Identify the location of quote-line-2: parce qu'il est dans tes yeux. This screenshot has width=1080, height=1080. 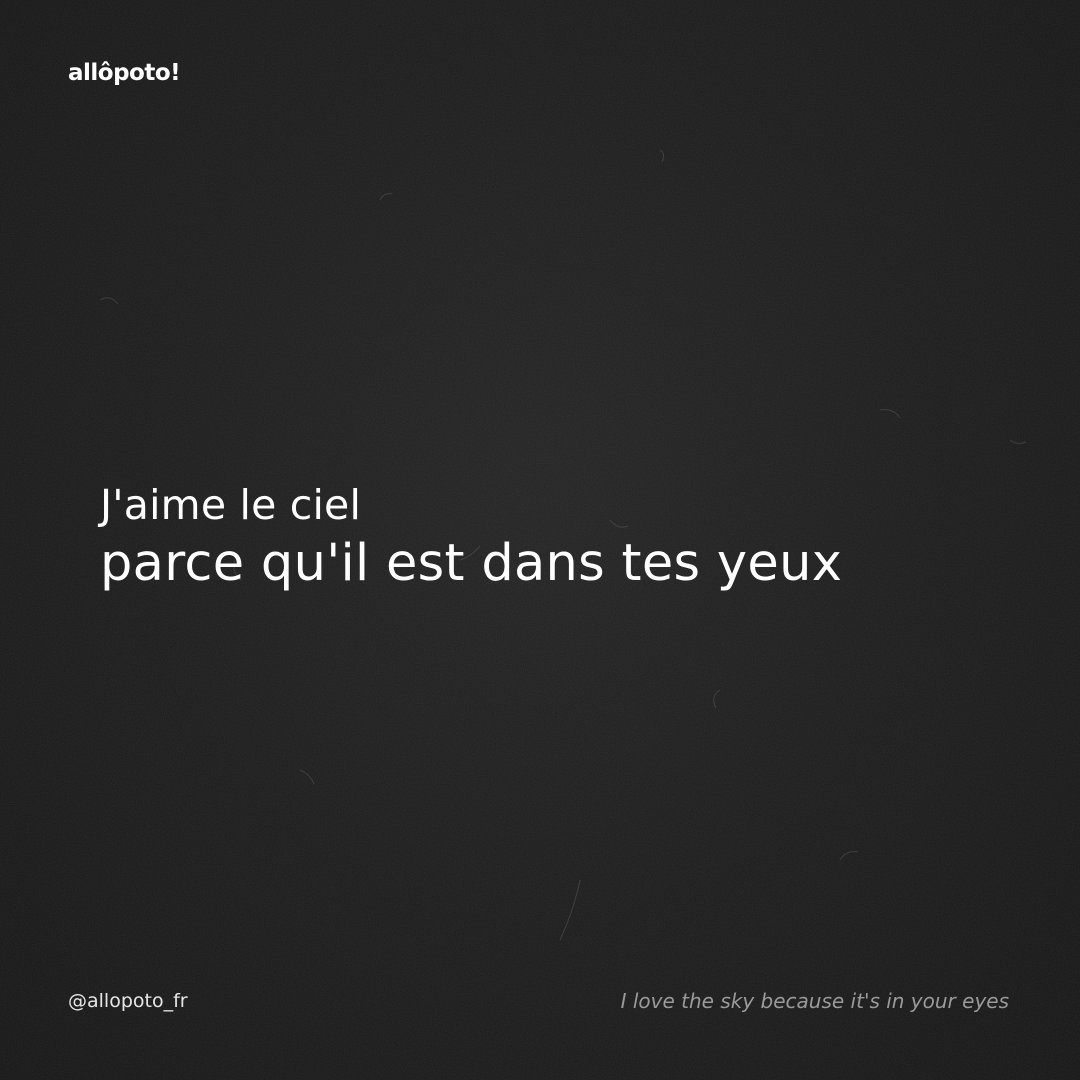
(471, 563).